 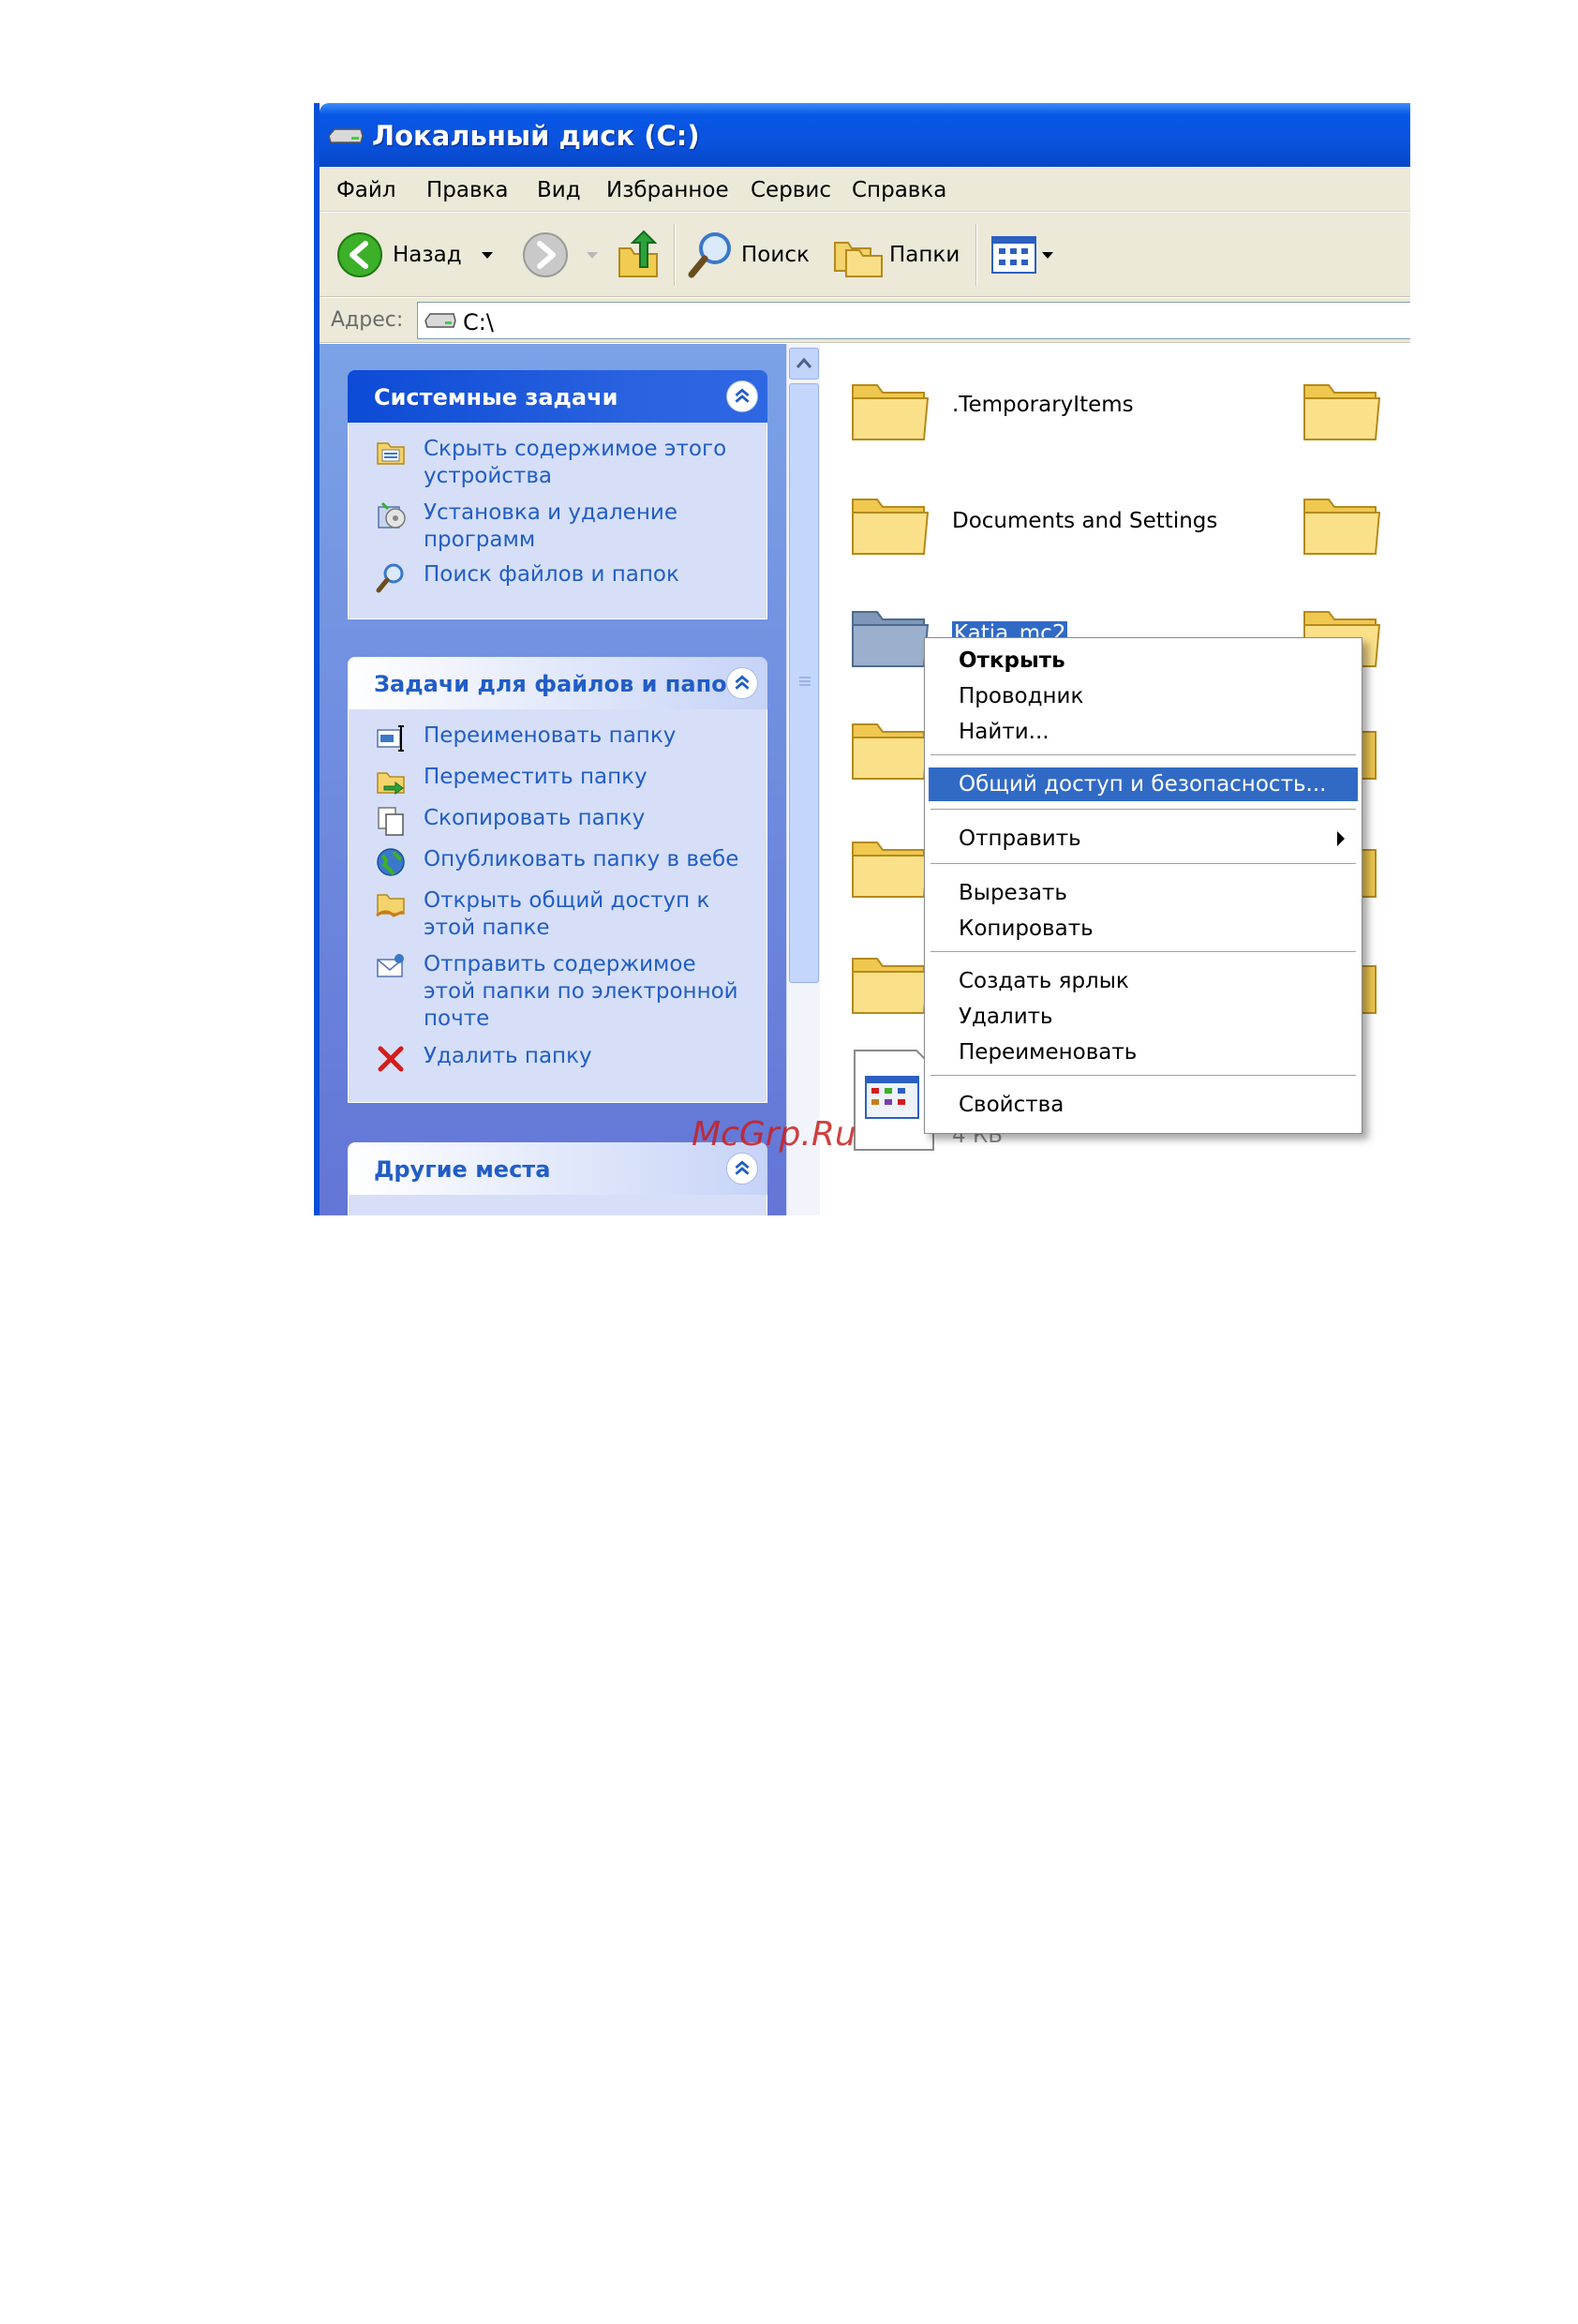 I want to click on watermark: McGrp.Ru, so click(x=774, y=1134).